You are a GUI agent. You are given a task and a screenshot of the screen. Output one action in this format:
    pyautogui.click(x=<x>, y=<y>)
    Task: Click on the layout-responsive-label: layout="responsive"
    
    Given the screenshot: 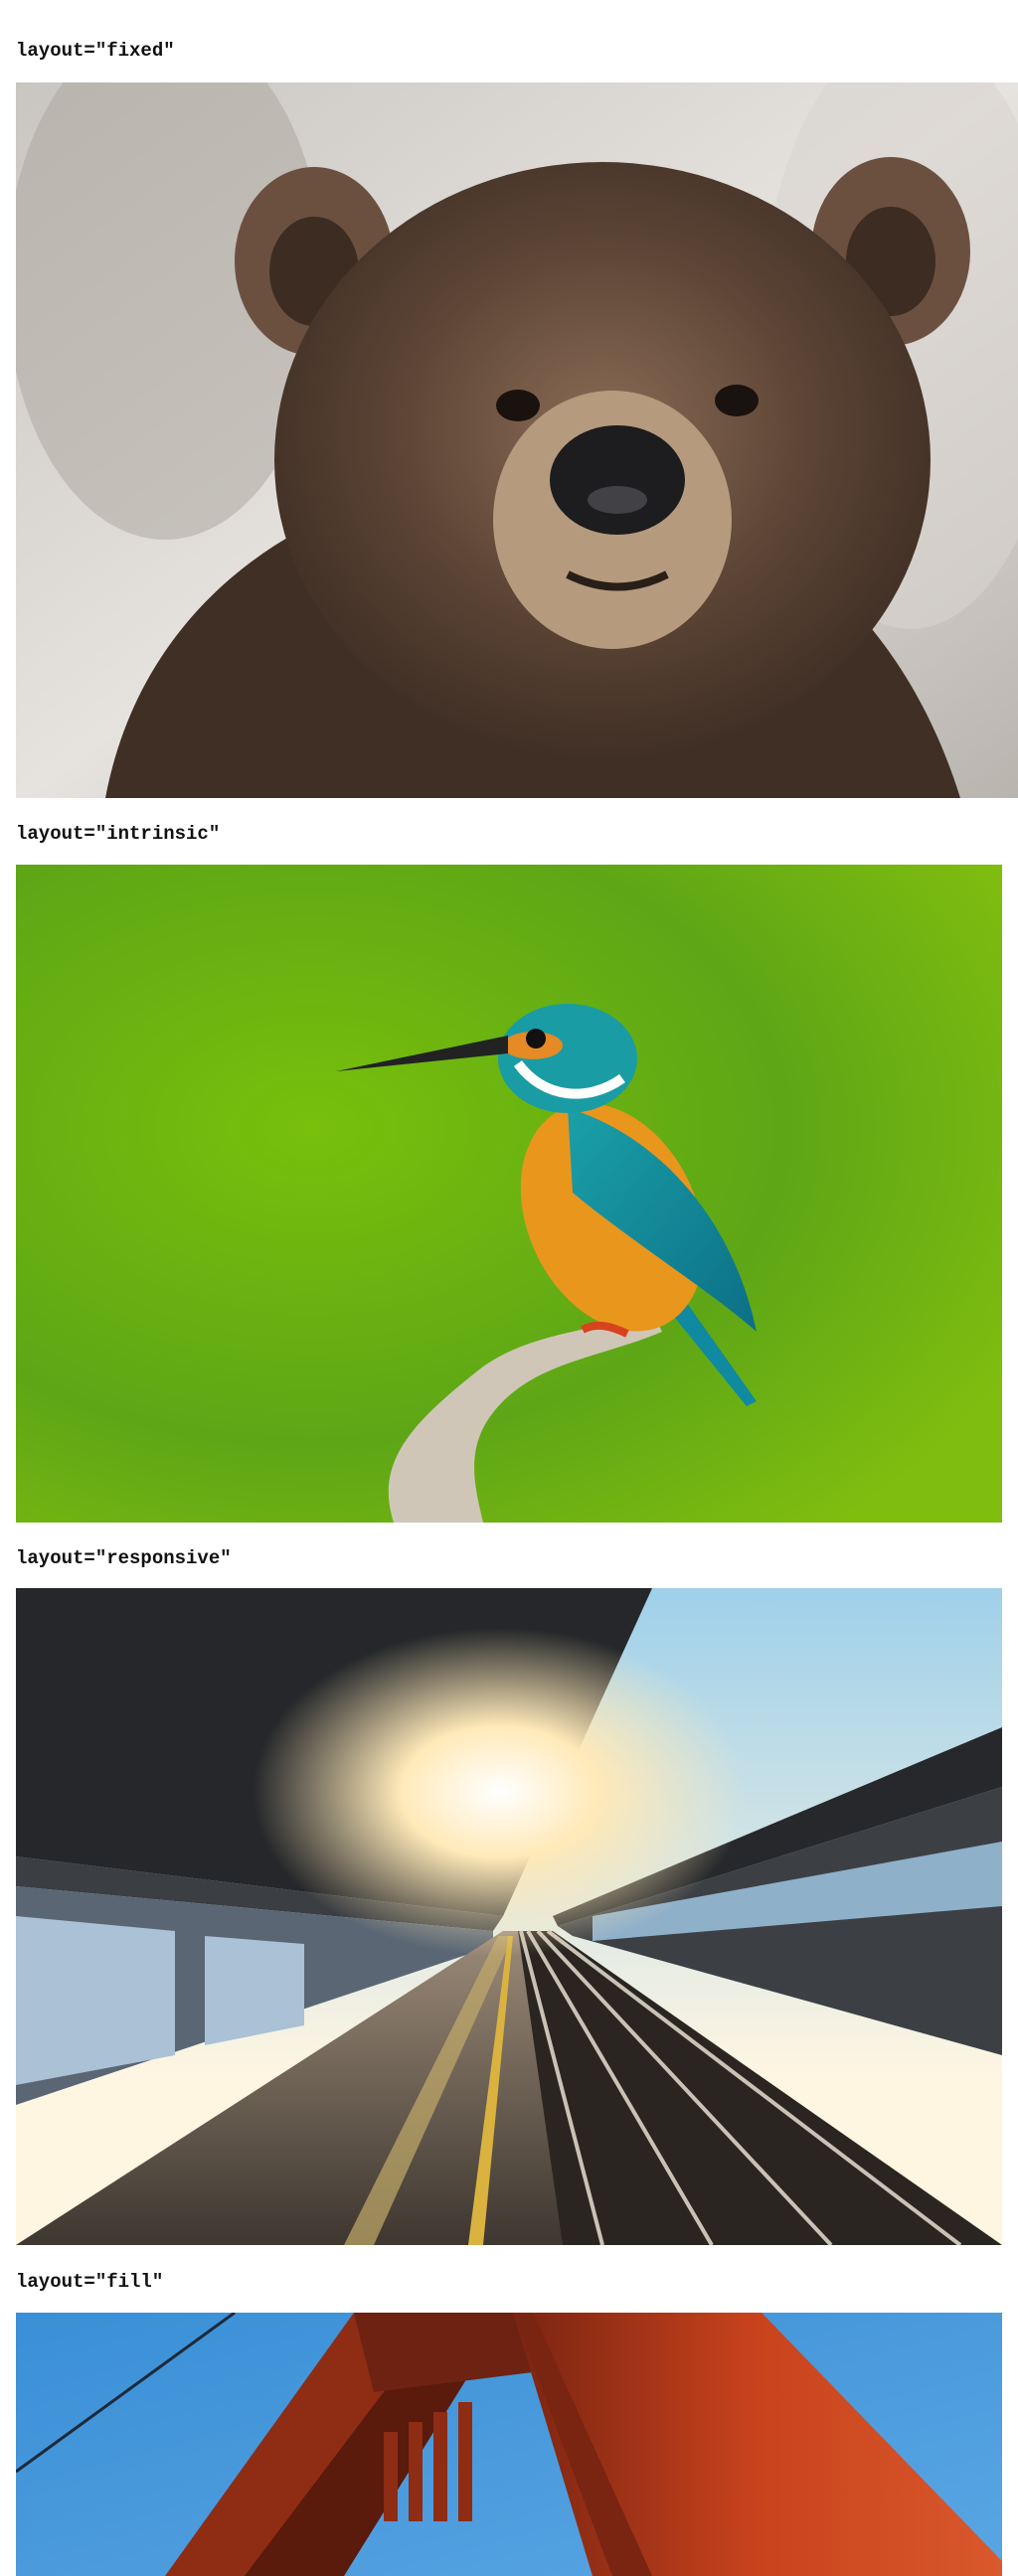 What is the action you would take?
    pyautogui.click(x=124, y=1558)
    